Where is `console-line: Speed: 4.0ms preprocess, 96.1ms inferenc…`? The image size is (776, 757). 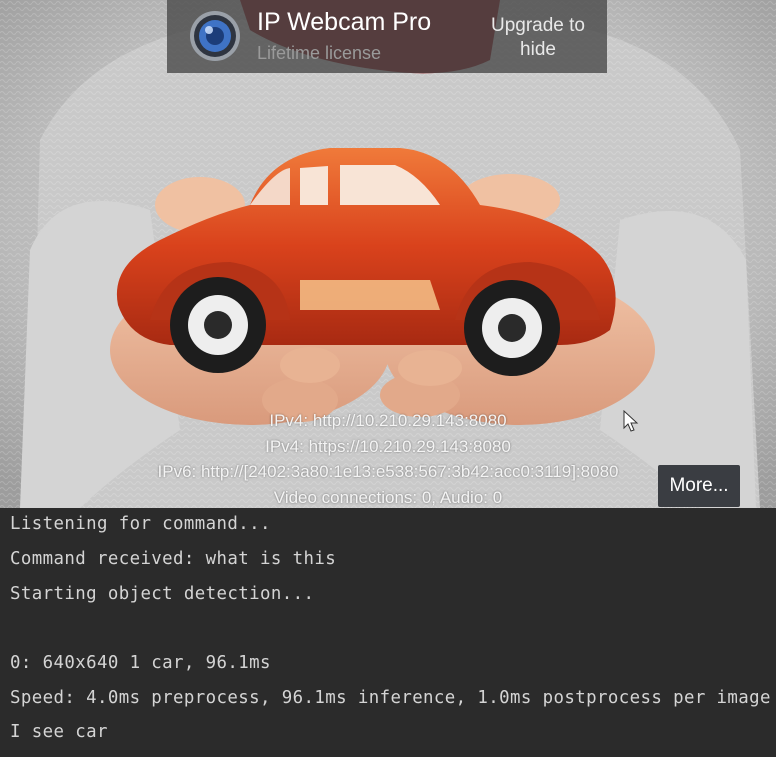
console-line: Speed: 4.0ms preprocess, 96.1ms inferenc… is located at coordinates (390, 698).